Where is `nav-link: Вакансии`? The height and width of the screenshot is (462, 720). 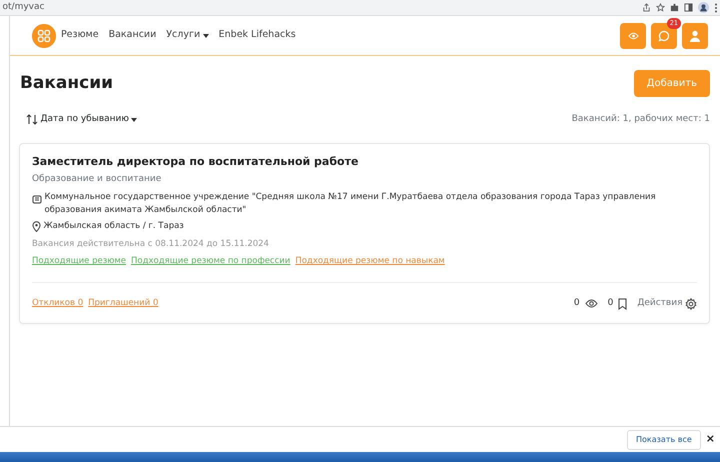 nav-link: Вакансии is located at coordinates (132, 35).